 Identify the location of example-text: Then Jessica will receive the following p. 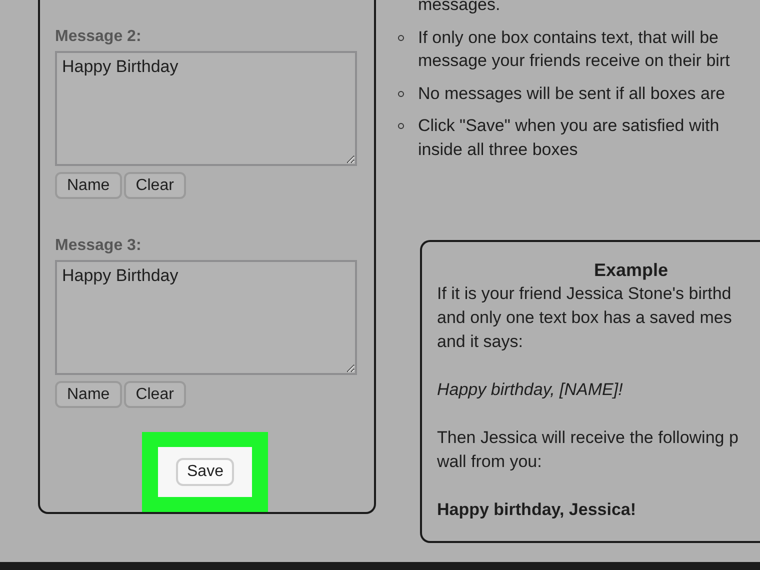
(587, 438).